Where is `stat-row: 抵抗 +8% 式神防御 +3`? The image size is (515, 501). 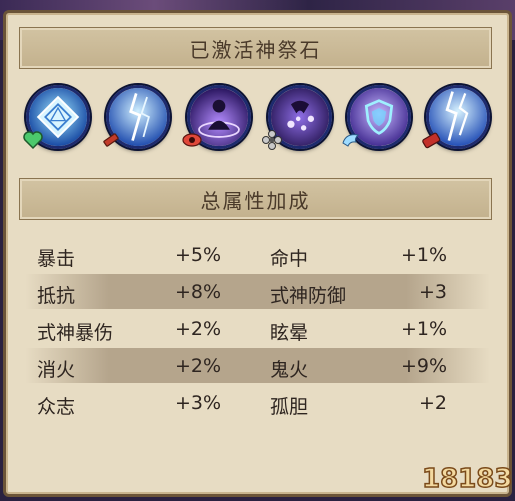
stat-row: 抵抗 +8% 式神防御 +3 is located at coordinates (257, 291).